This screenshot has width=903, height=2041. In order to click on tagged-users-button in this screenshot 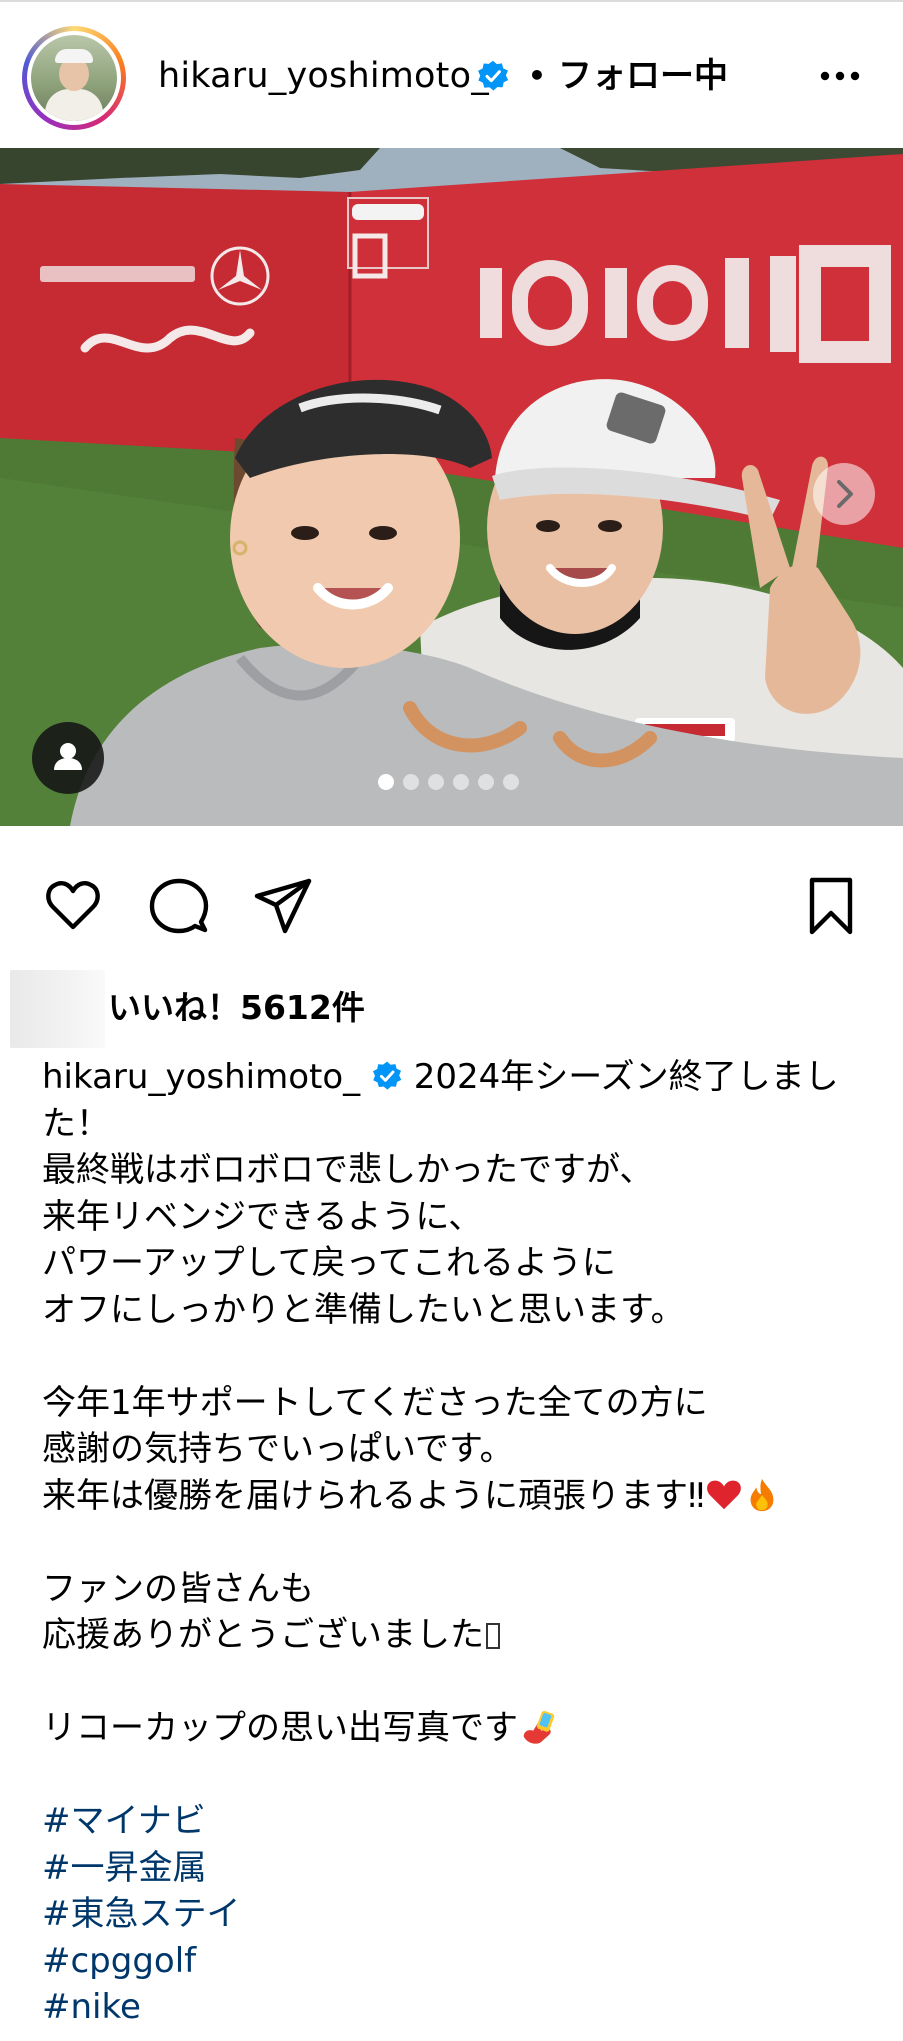, I will do `click(68, 758)`.